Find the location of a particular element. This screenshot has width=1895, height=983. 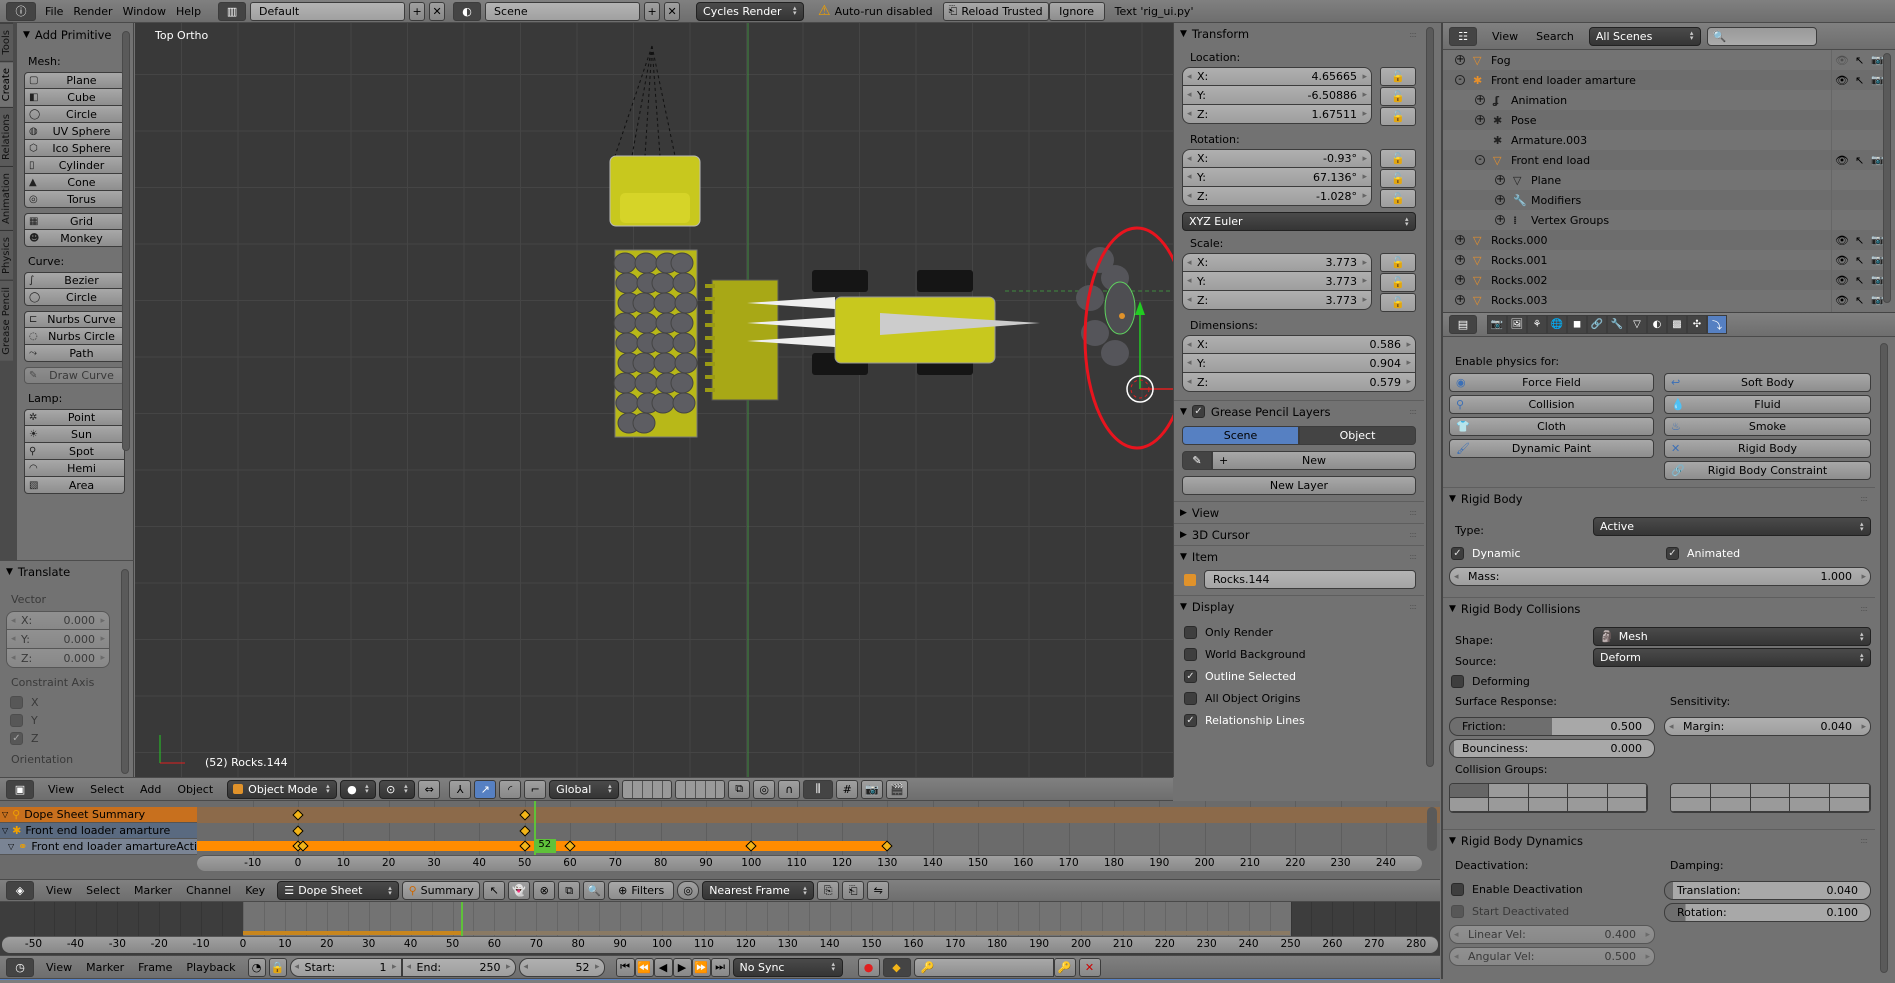

angular-velocity-field: Angular Vel: 0.500 is located at coordinates (1552, 956).